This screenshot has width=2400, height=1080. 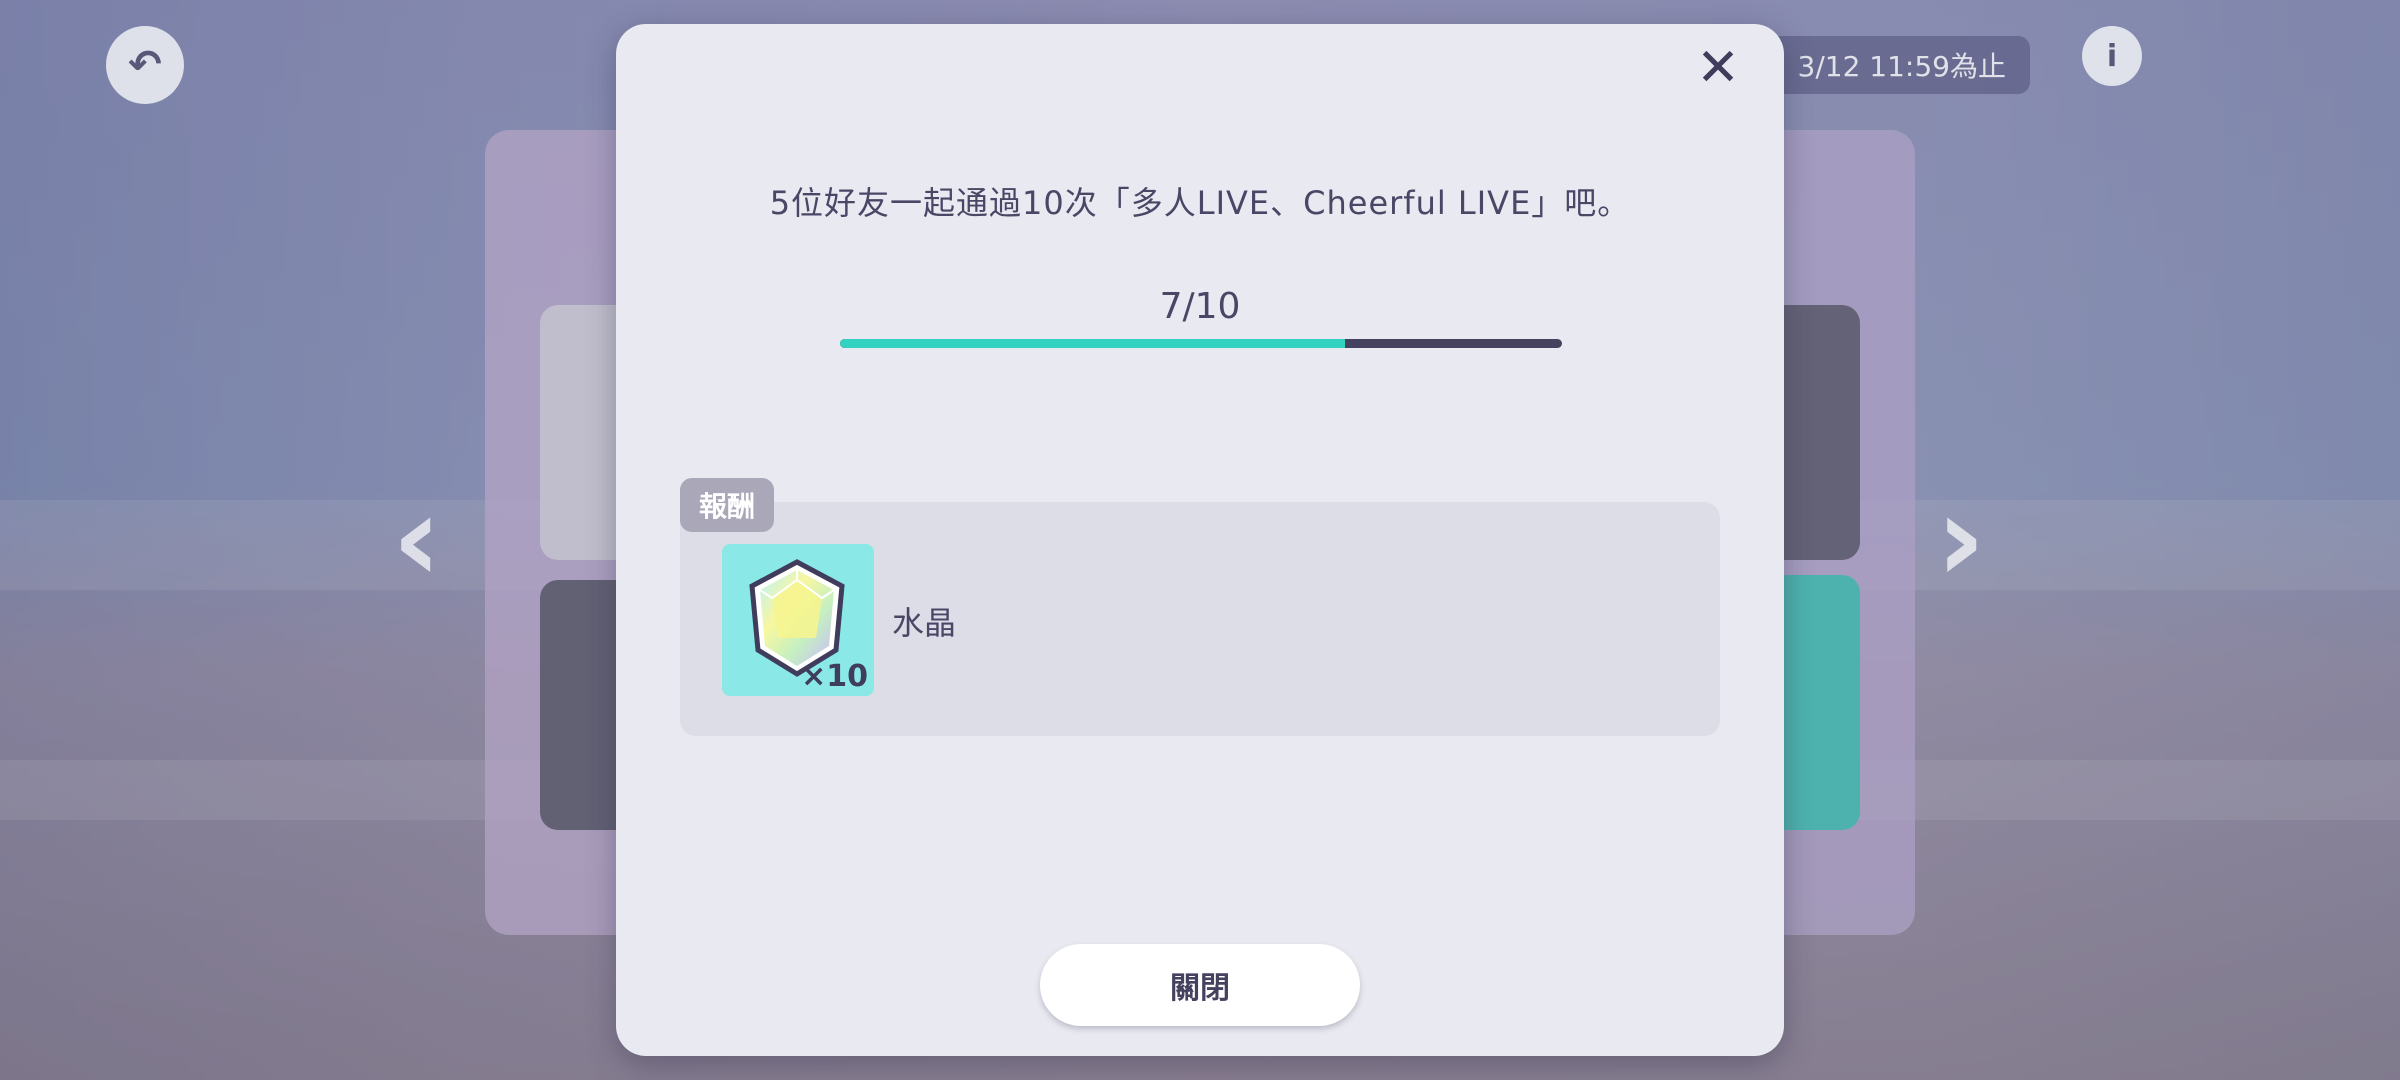 I want to click on close-button: 關閉, so click(x=1200, y=985).